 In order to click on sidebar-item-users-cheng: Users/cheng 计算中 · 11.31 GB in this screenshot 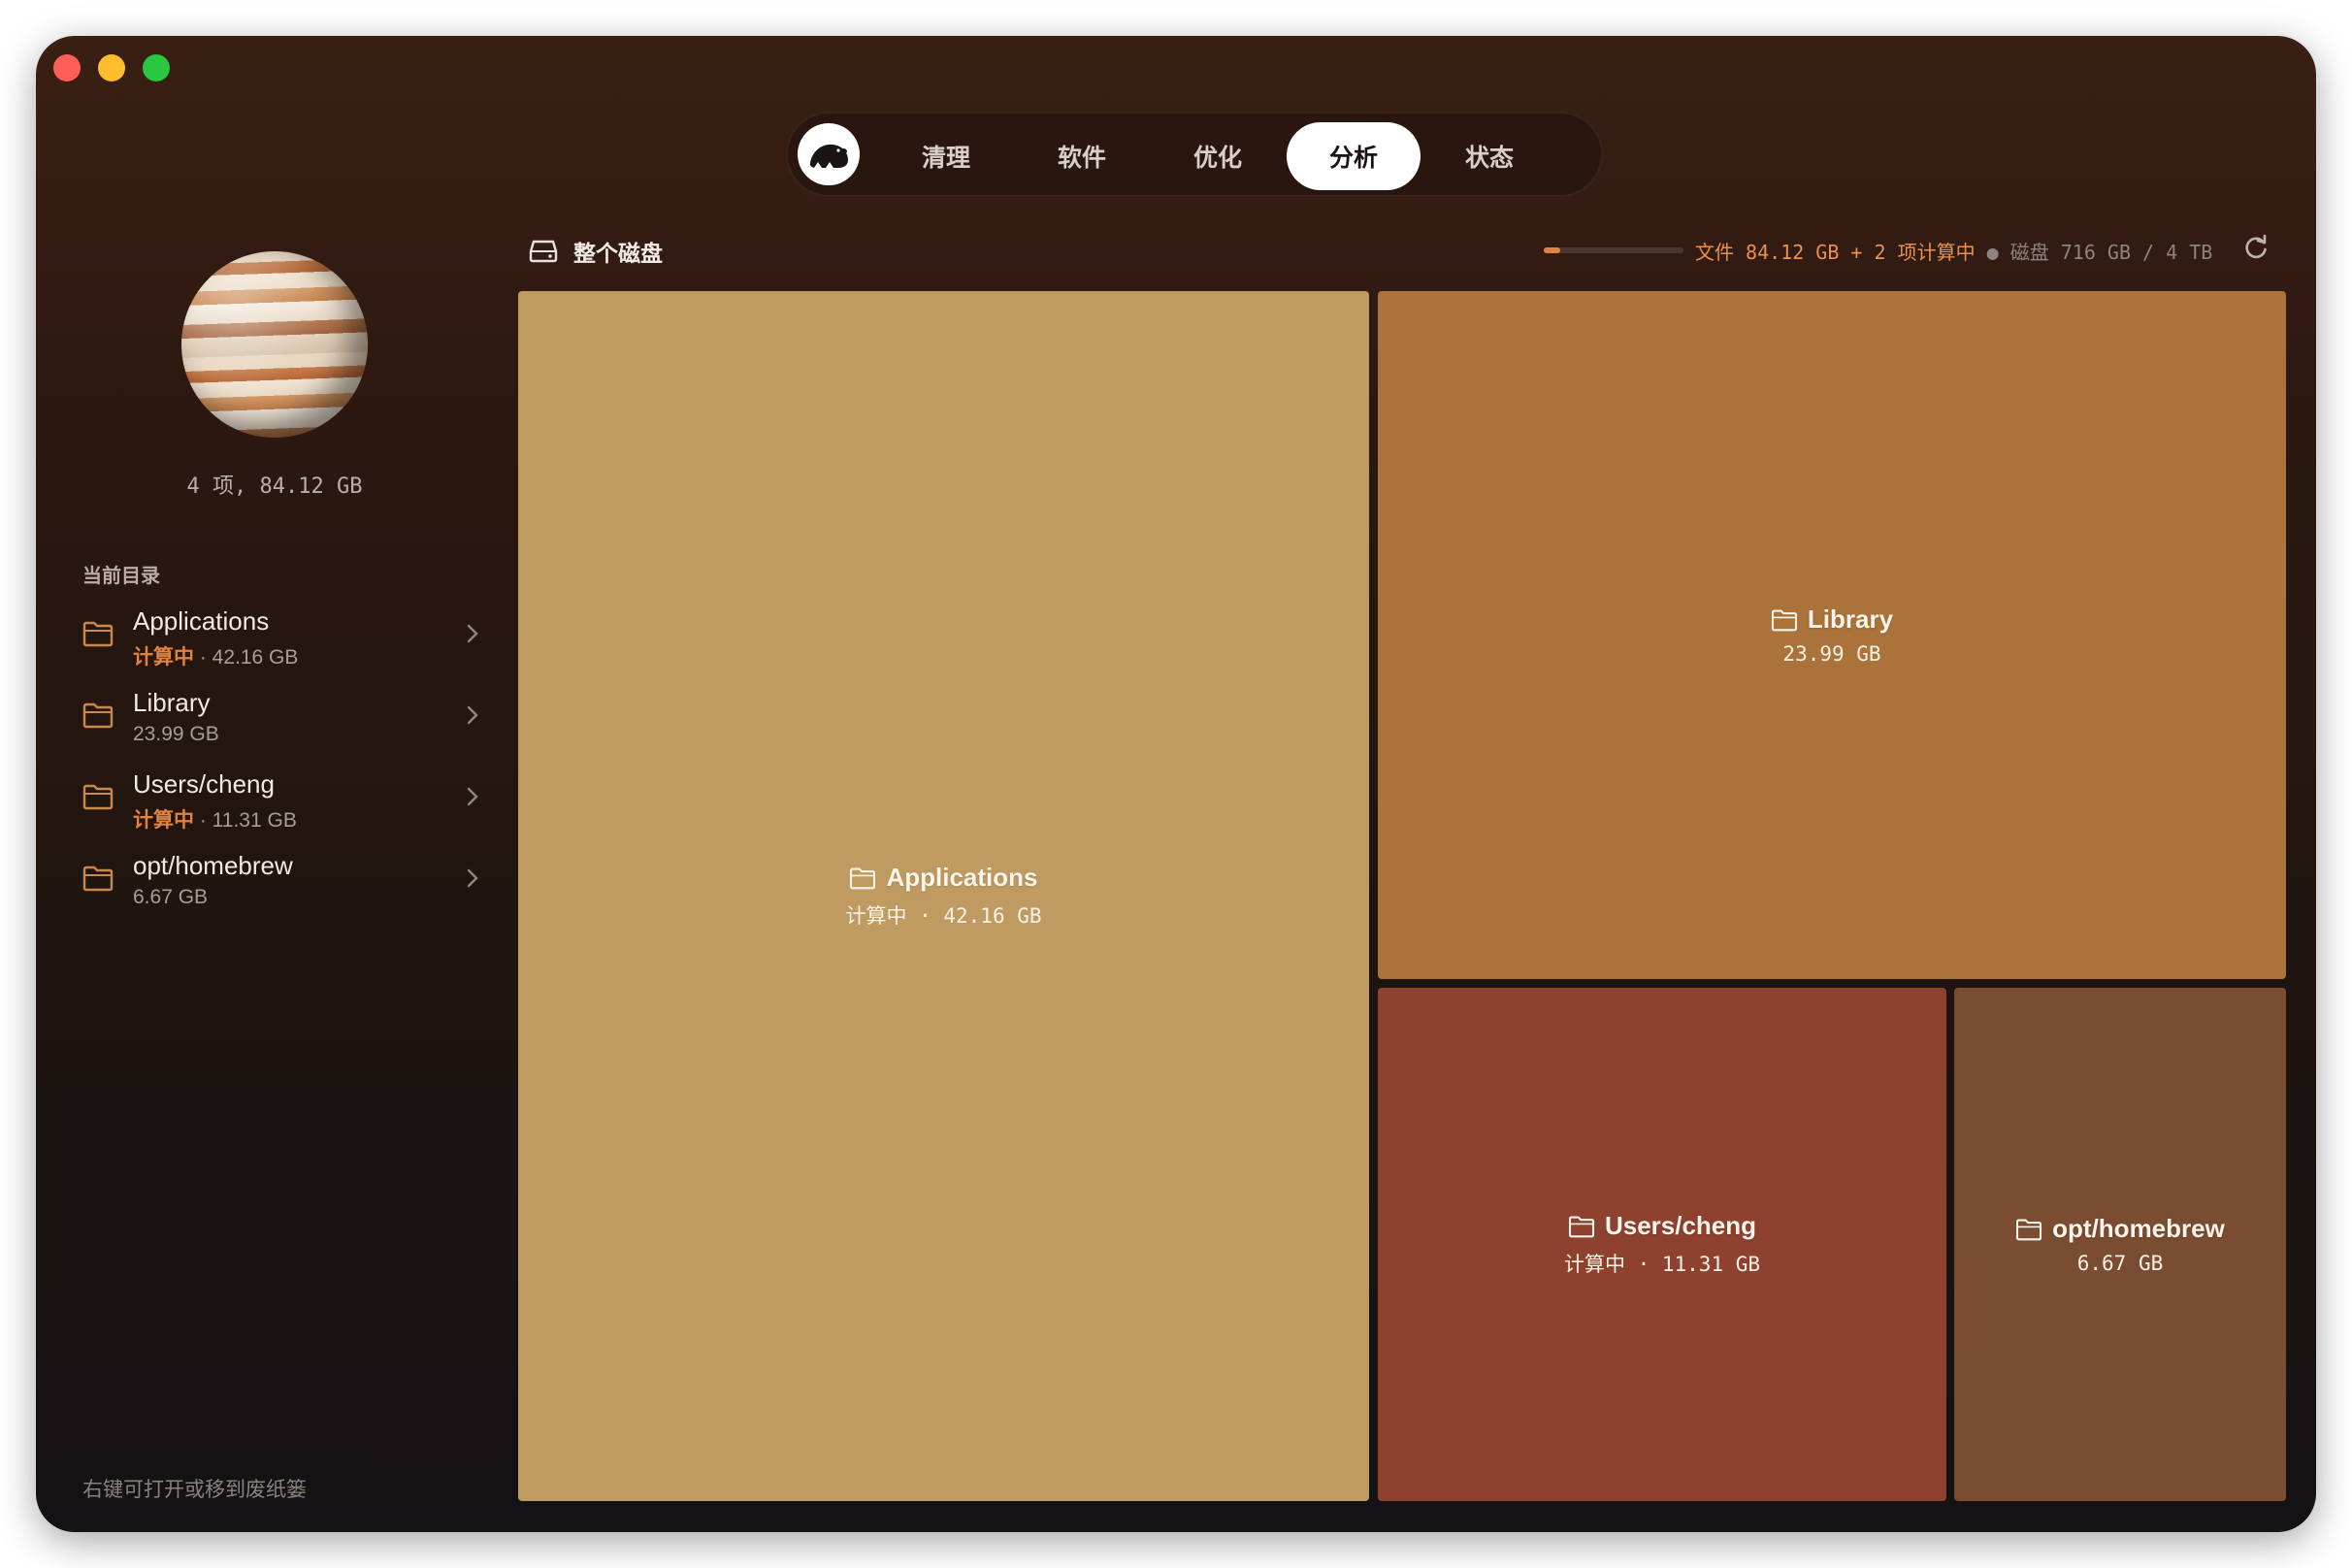, I will do `click(281, 803)`.